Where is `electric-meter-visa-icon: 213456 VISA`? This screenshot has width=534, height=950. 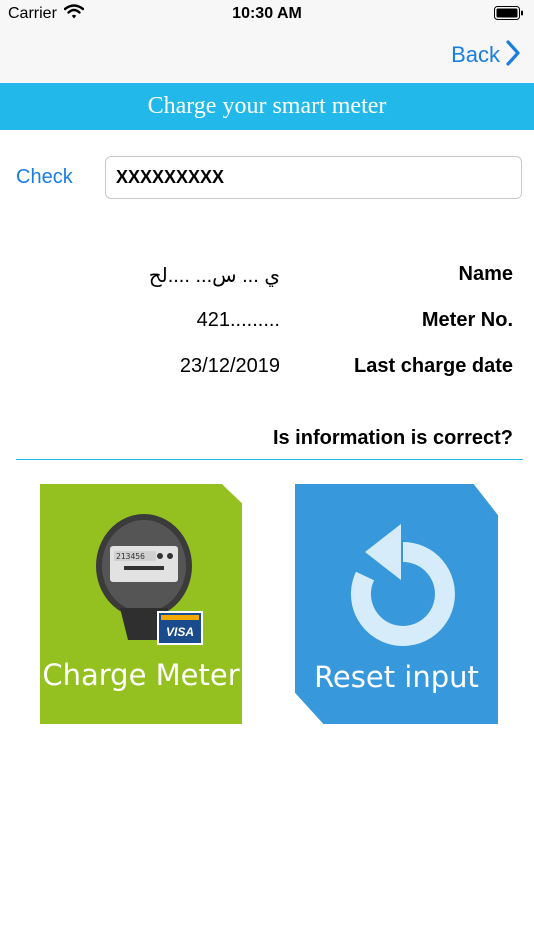
electric-meter-visa-icon: 213456 VISA is located at coordinates (150, 580).